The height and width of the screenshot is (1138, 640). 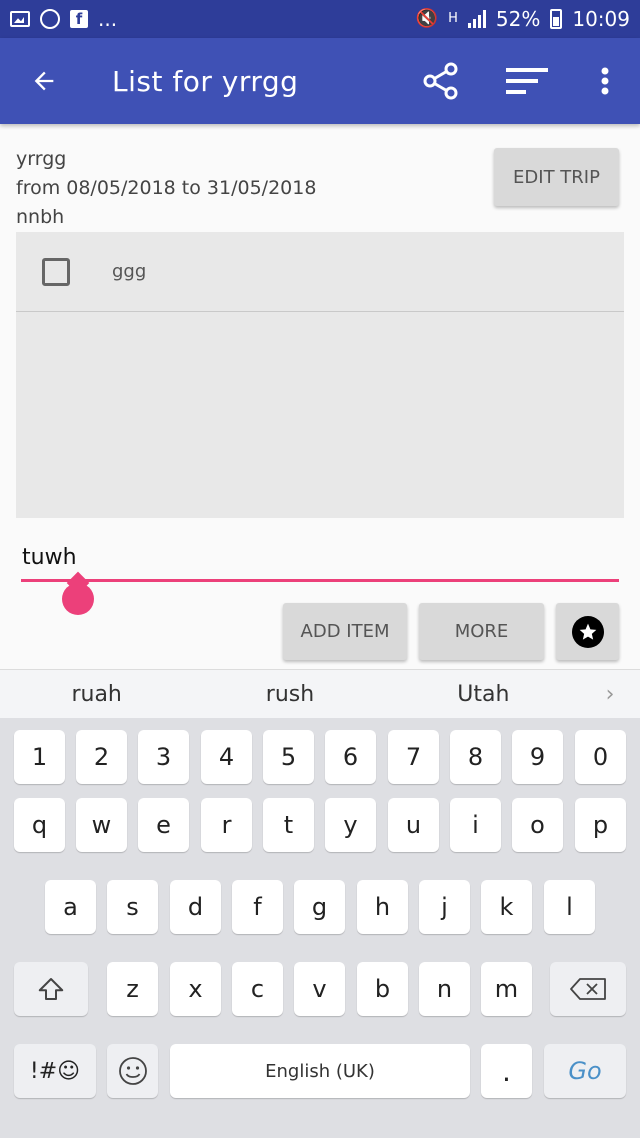 I want to click on key-j: j, so click(x=444, y=907).